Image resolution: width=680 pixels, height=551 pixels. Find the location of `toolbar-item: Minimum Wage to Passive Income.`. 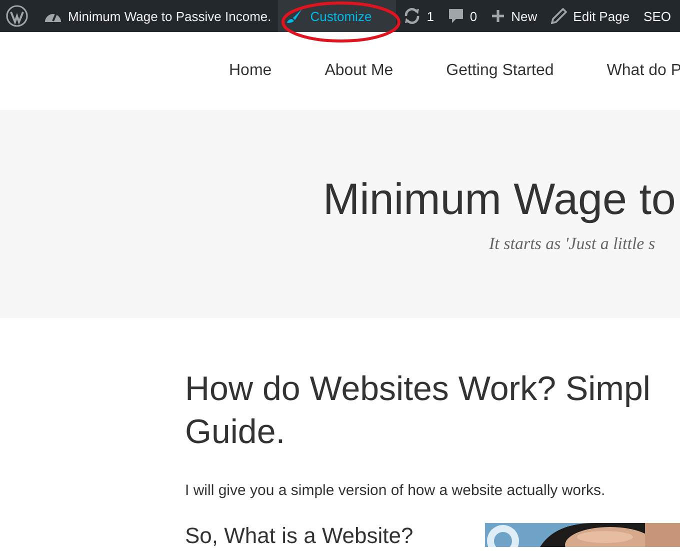

toolbar-item: Minimum Wage to Passive Income. is located at coordinates (157, 16).